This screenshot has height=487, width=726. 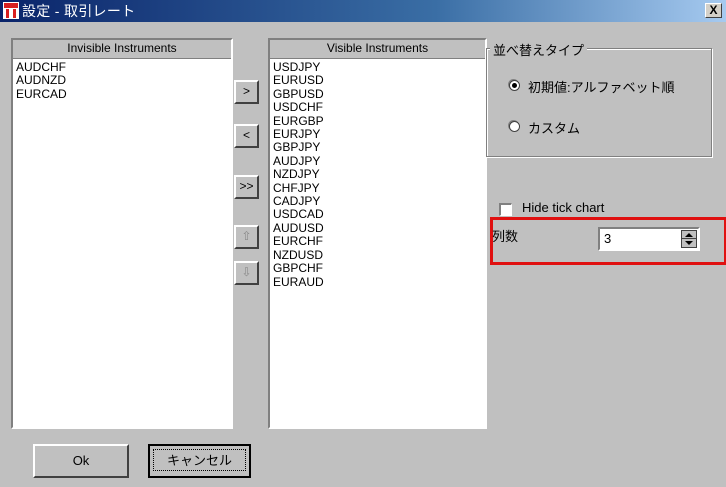 I want to click on list-item: AUDUSD, so click(x=379, y=228).